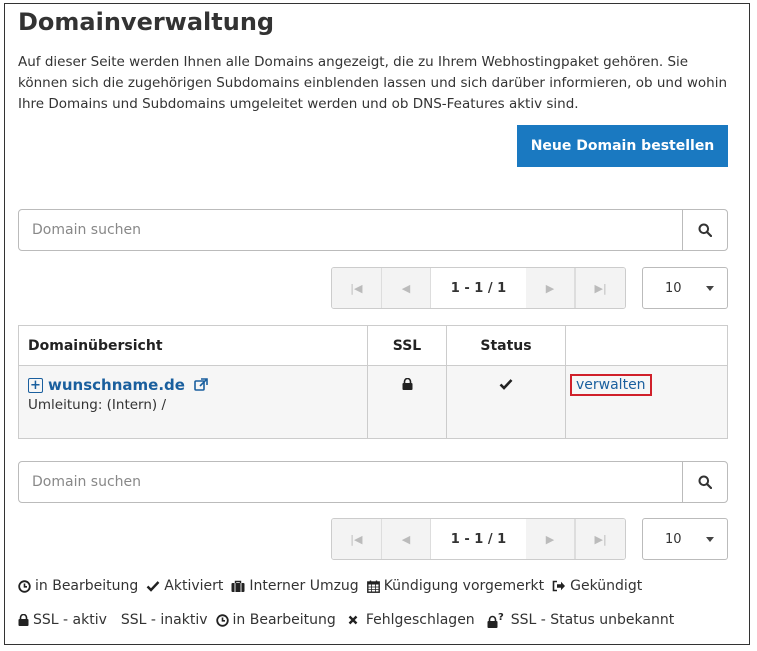 This screenshot has height=651, width=757. I want to click on legend-item: Gekündigt, so click(597, 586).